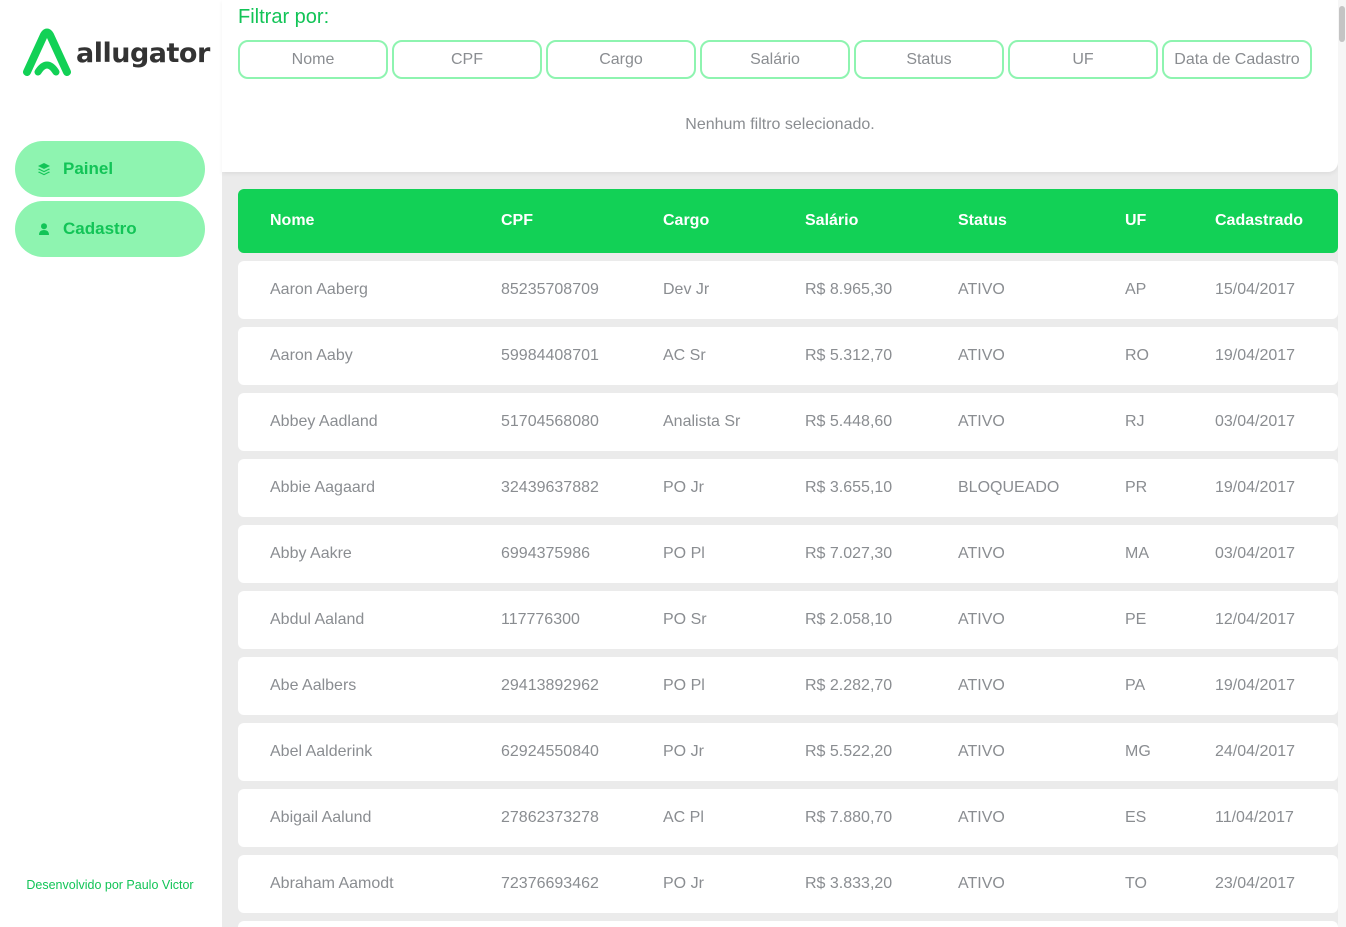 The width and height of the screenshot is (1346, 927). What do you see at coordinates (100, 228) in the screenshot?
I see `sidebar-item-label: Cadastro` at bounding box center [100, 228].